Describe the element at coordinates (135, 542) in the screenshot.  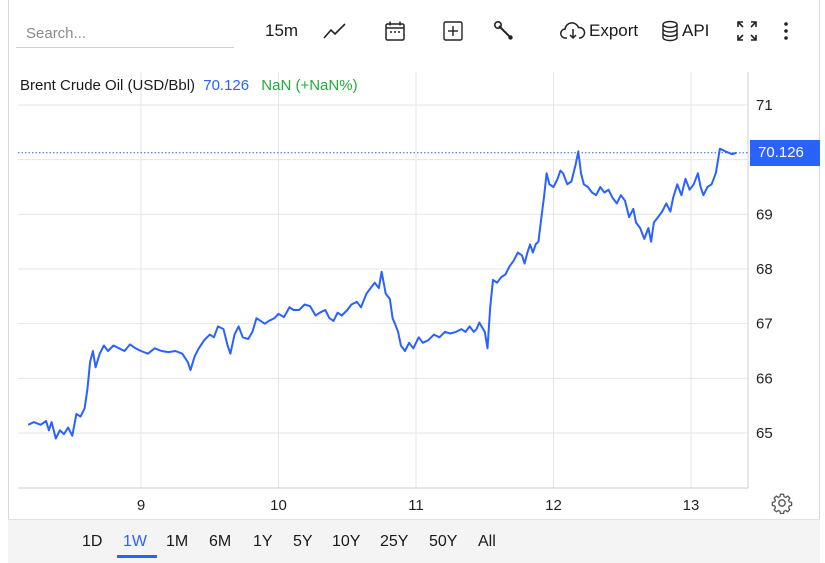
I see `range-1w-button: 1W` at that location.